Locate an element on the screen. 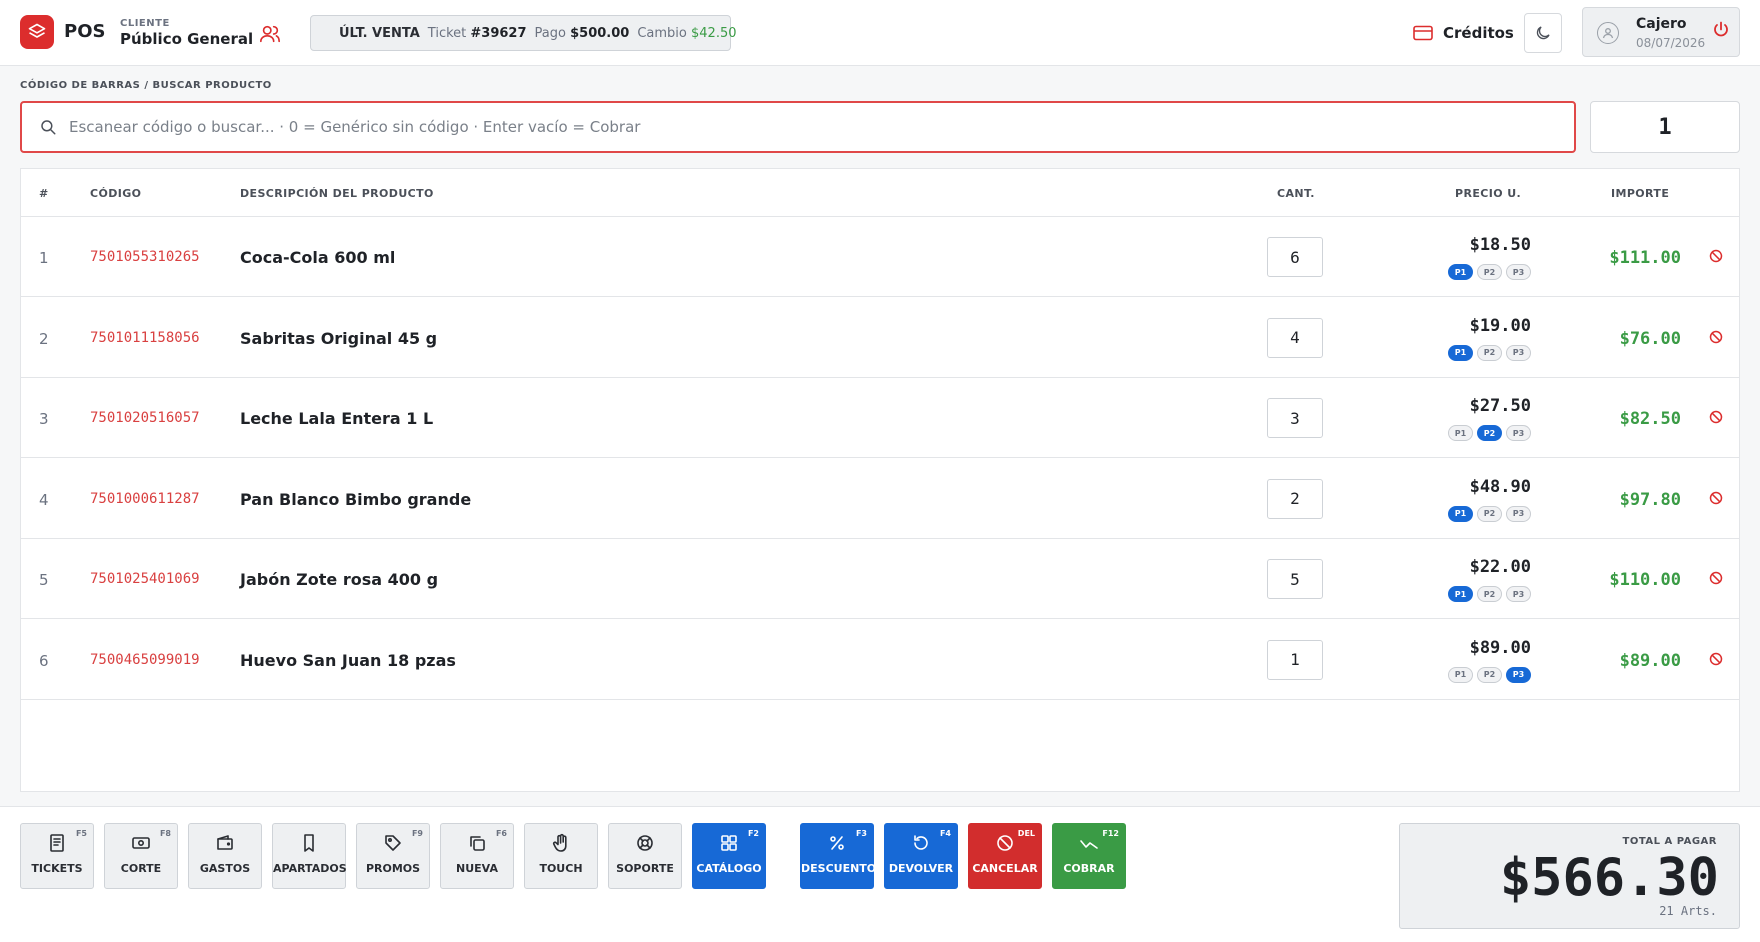  cancelar-button: CANCELAR DEL is located at coordinates (1005, 856).